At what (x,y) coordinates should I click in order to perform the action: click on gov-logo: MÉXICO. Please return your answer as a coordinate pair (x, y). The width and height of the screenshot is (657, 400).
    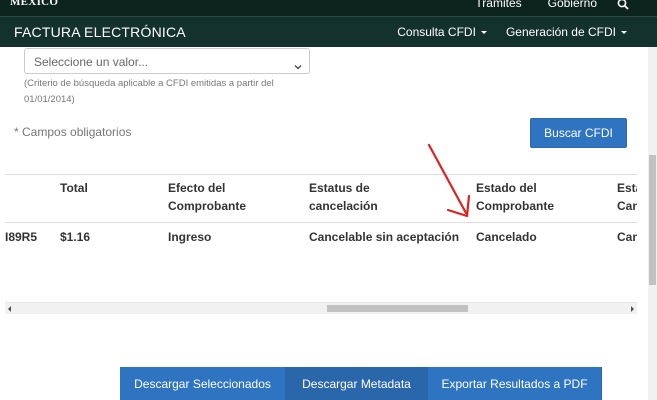
    Looking at the image, I should click on (34, 4).